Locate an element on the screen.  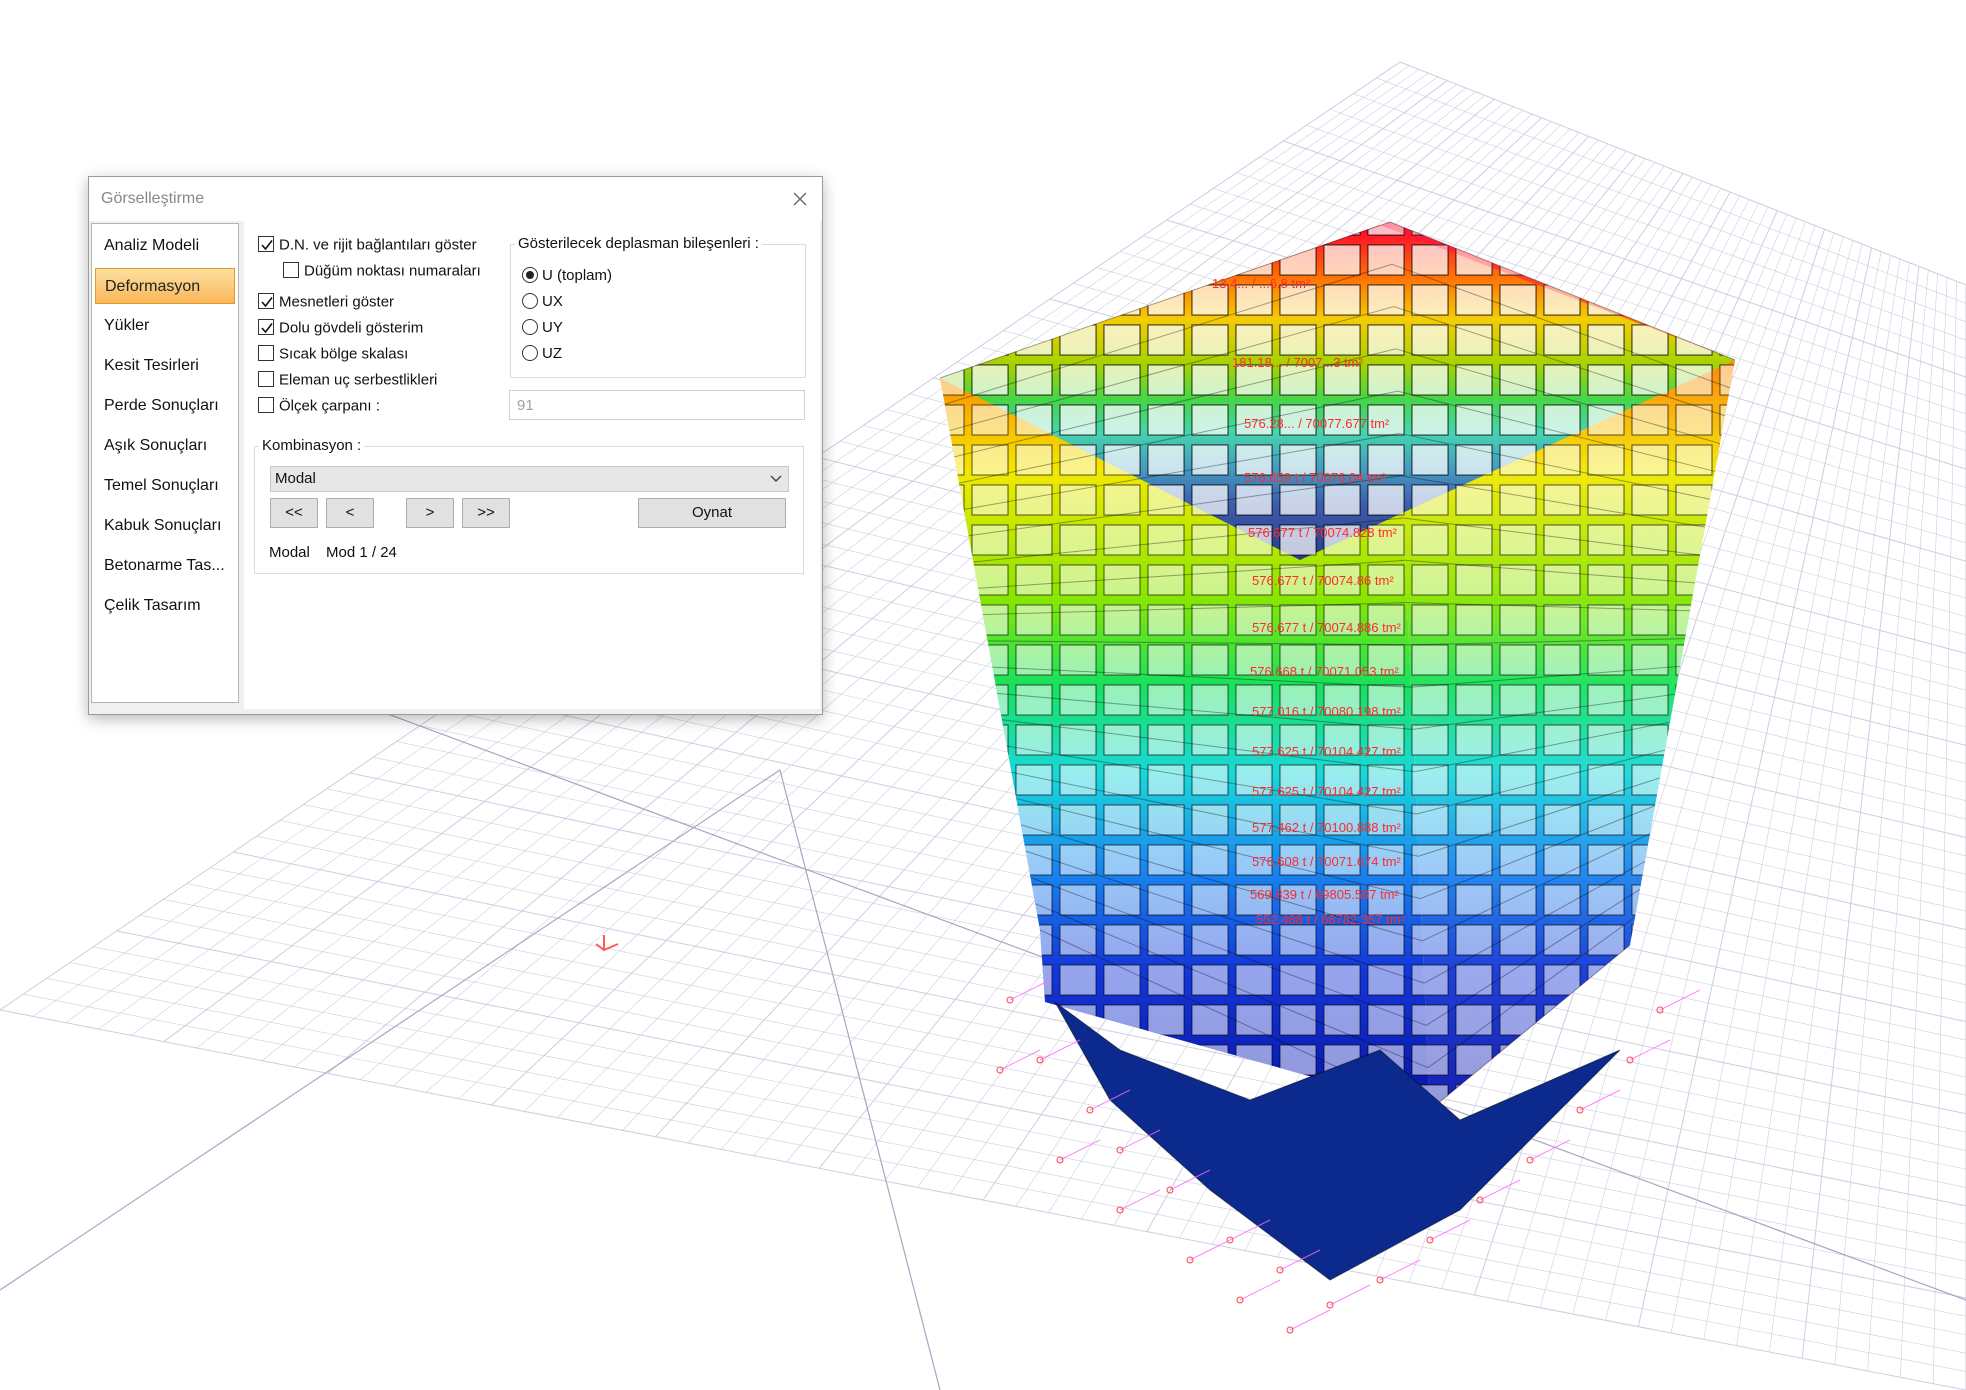
storey-label: 576.668 t / 70071.053 tm² is located at coordinates (1325, 671).